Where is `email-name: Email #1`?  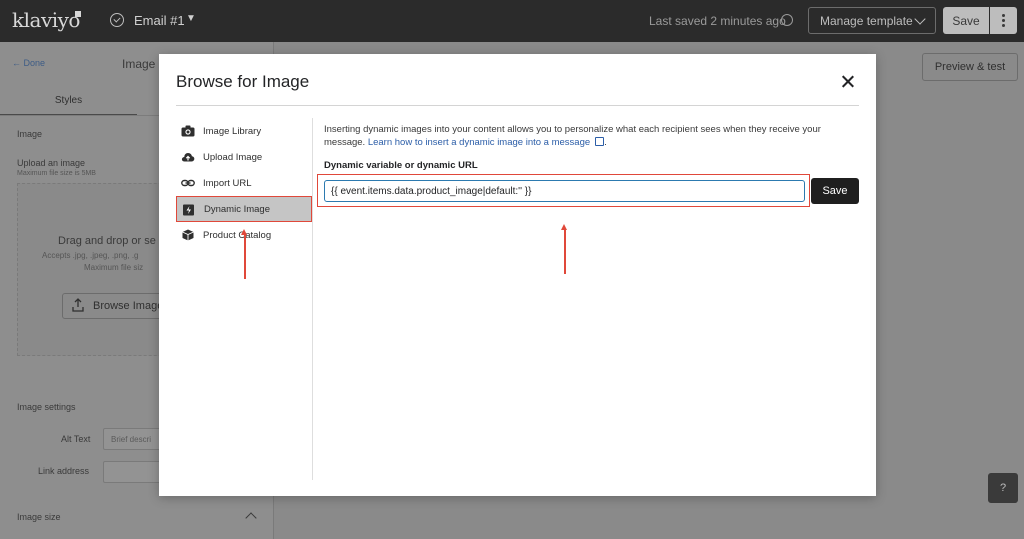 email-name: Email #1 is located at coordinates (159, 20).